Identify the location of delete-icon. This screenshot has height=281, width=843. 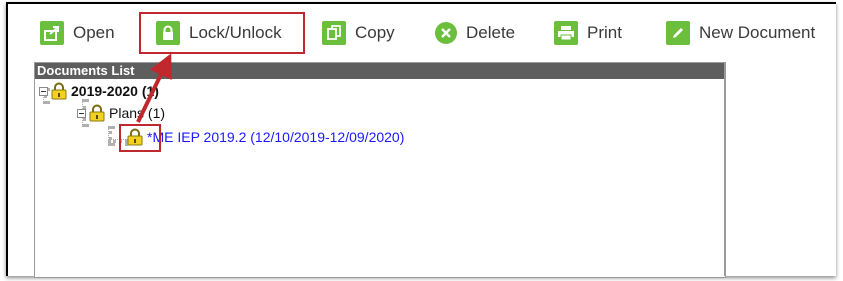
(446, 33).